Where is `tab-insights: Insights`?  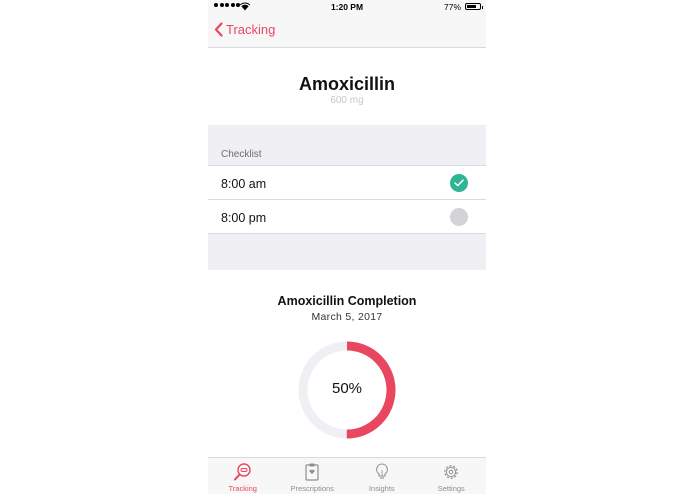
tab-insights: Insights is located at coordinates (382, 476).